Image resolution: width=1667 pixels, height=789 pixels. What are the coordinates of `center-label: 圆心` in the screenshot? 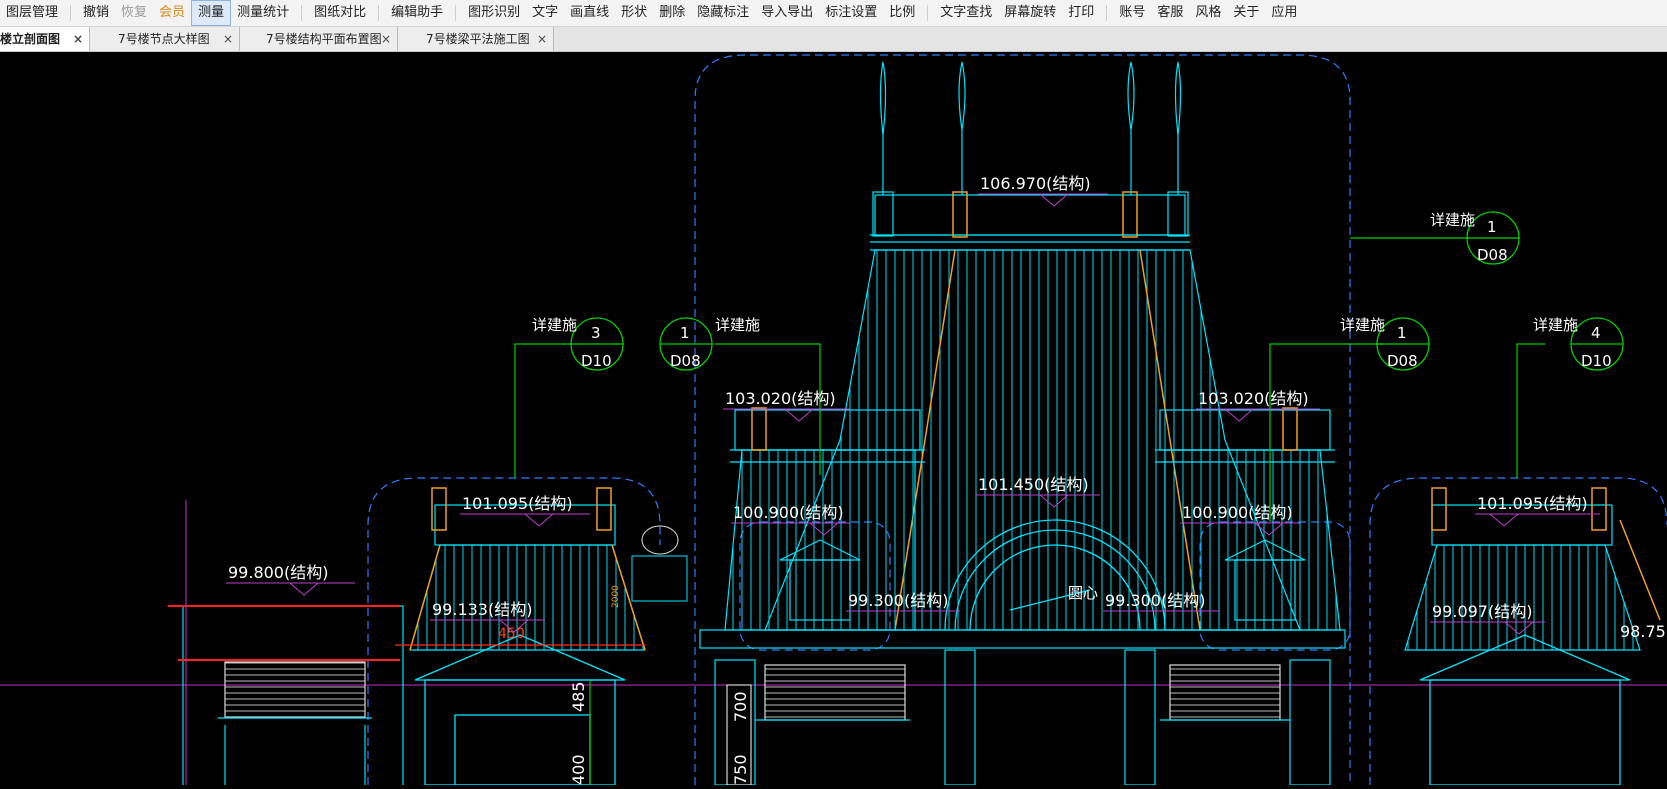 It's located at (1083, 593).